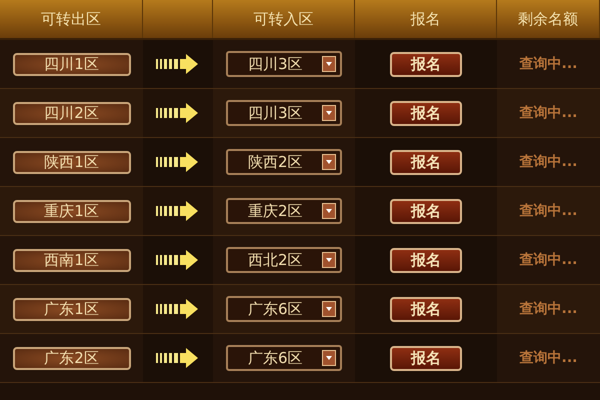 The image size is (600, 400). I want to click on source-zone-button: 陕西1区, so click(71, 162).